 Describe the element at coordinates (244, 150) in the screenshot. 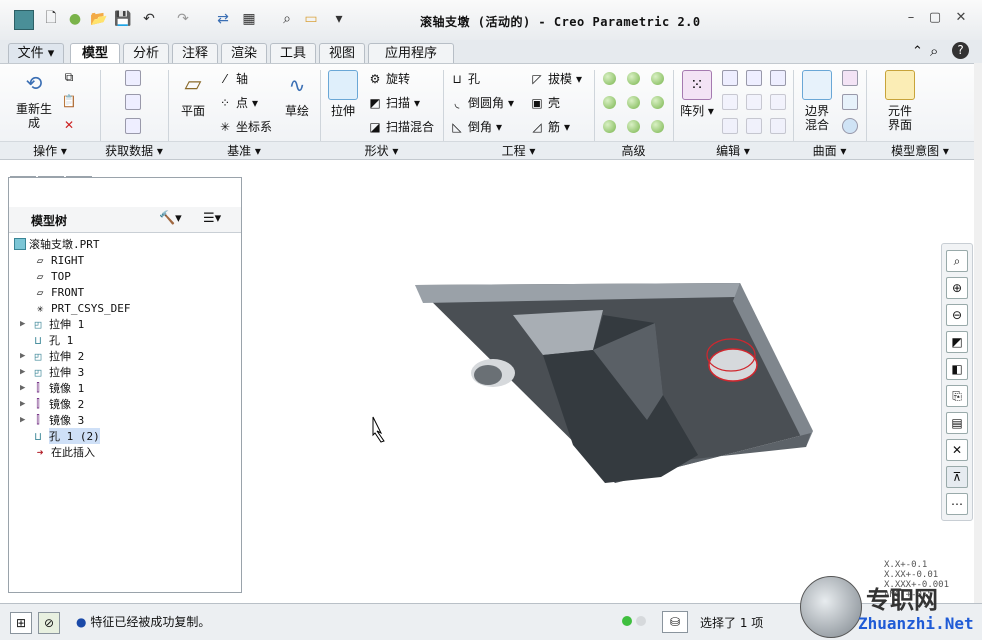

I see `group-datum: 基准 ▾` at that location.